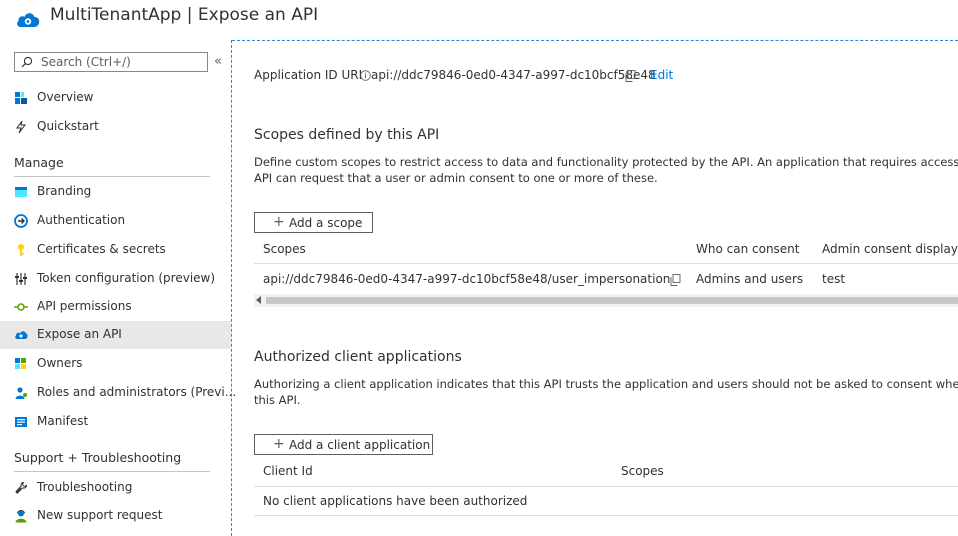  I want to click on page-title: MultiTenantApp | Expose an API, so click(184, 15).